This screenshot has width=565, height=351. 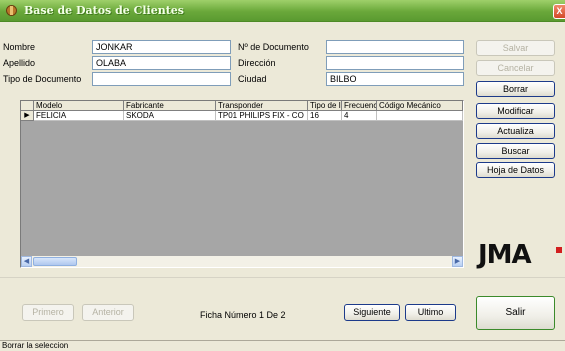 I want to click on apellido-field: OLABA, so click(x=161, y=63).